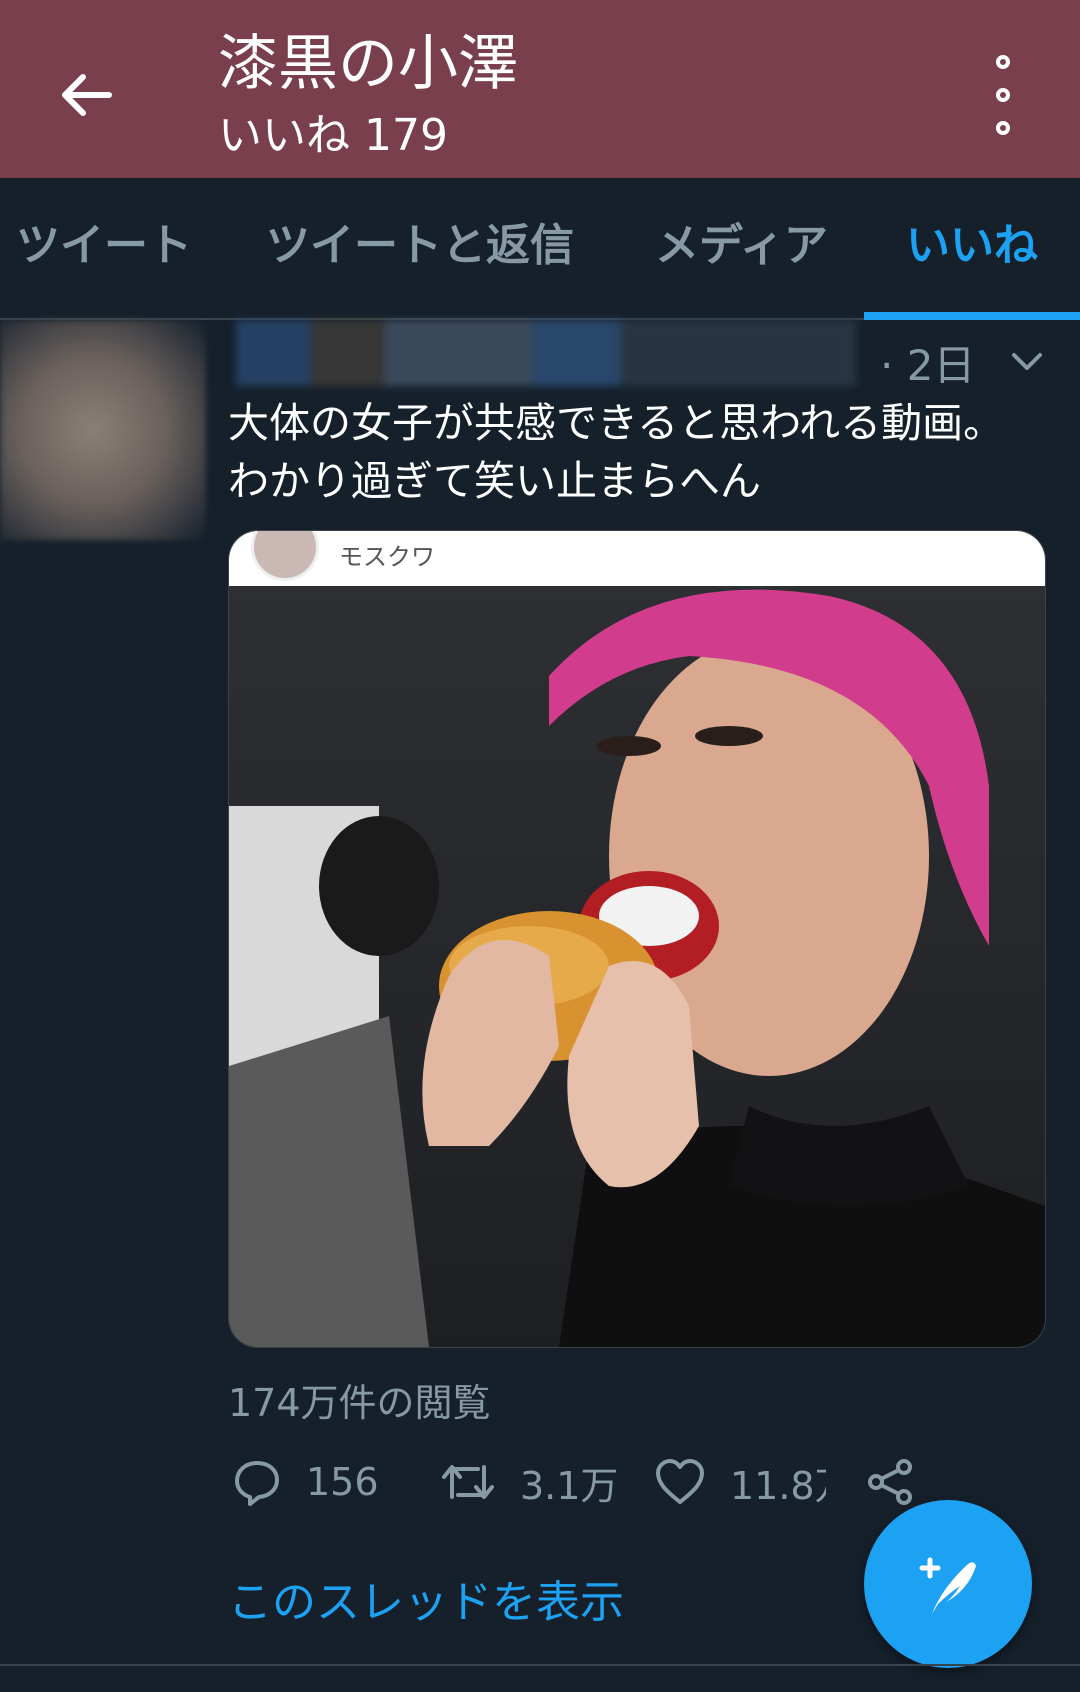 This screenshot has height=1692, width=1080. What do you see at coordinates (972, 246) in the screenshot?
I see `tab-likes: いいね` at bounding box center [972, 246].